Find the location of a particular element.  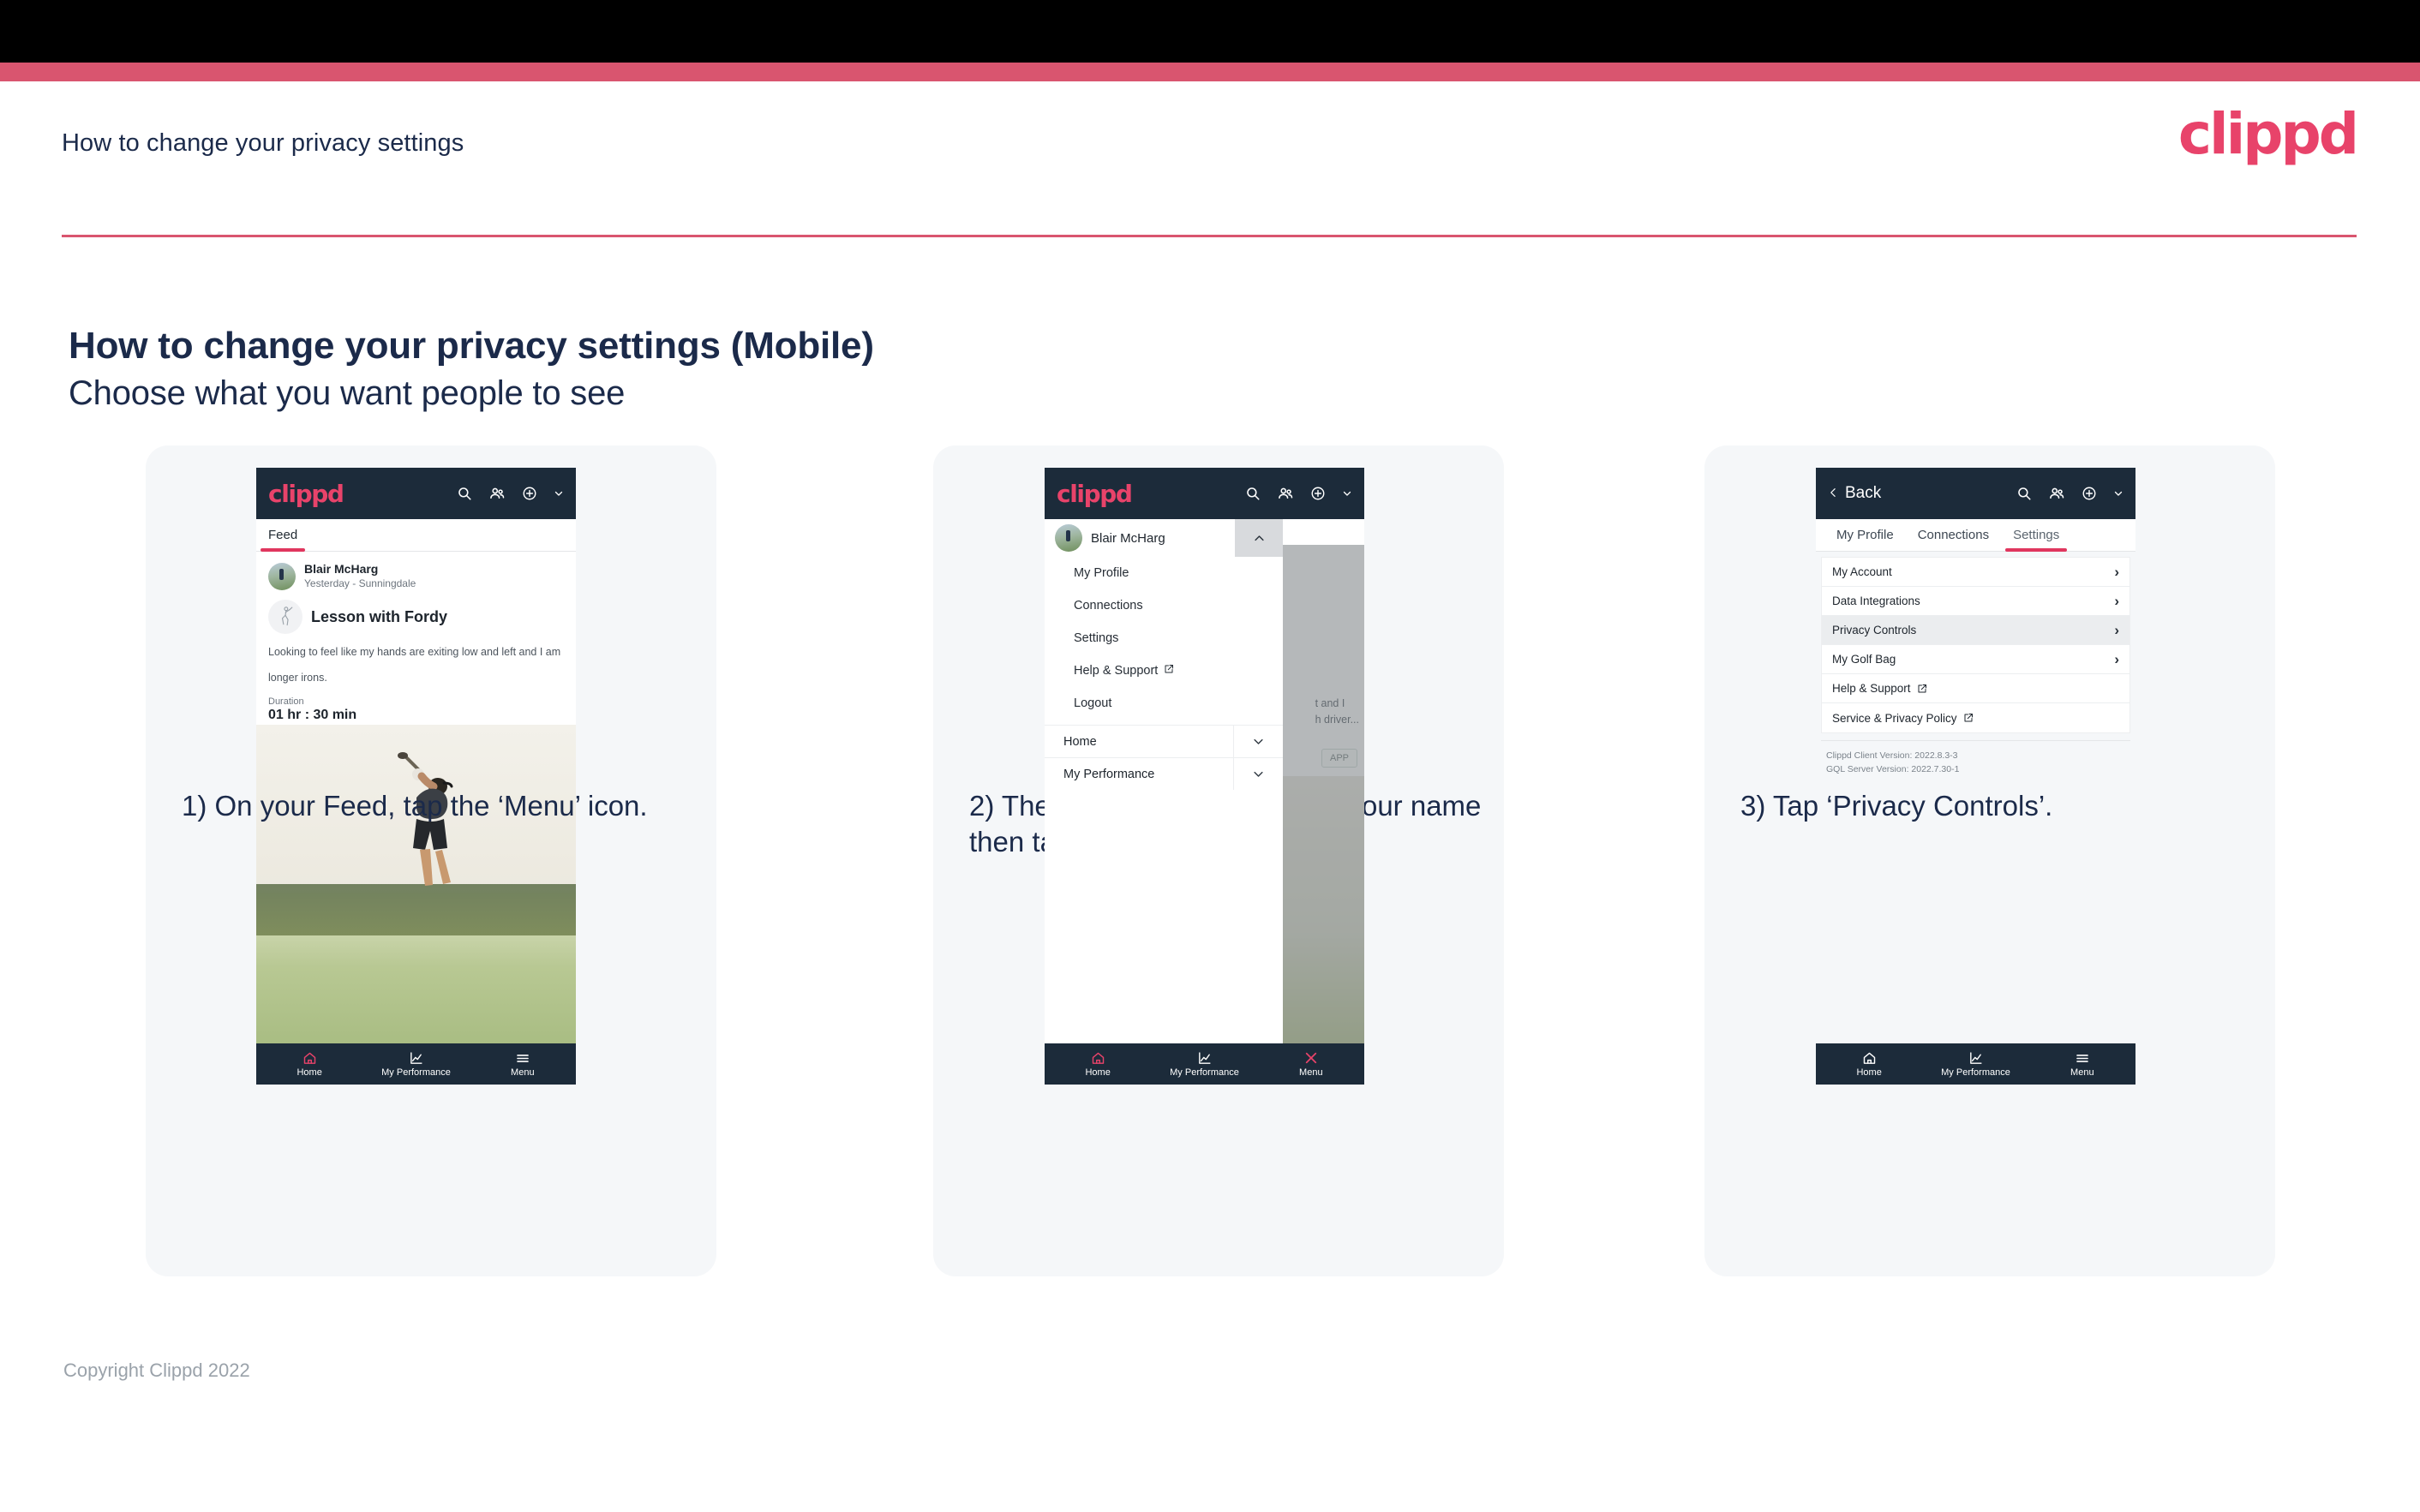

drawer-item-settings: Settings is located at coordinates (1164, 638).